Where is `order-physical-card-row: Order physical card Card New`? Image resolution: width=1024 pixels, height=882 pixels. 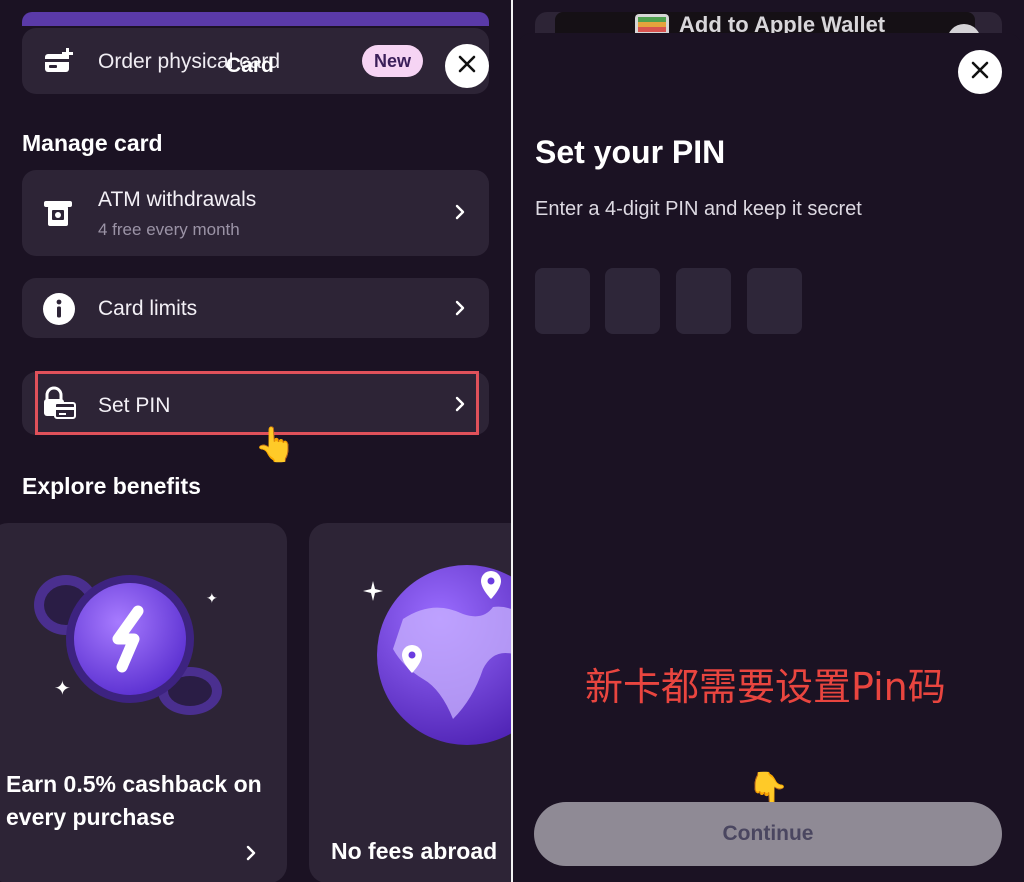 order-physical-card-row: Order physical card Card New is located at coordinates (255, 61).